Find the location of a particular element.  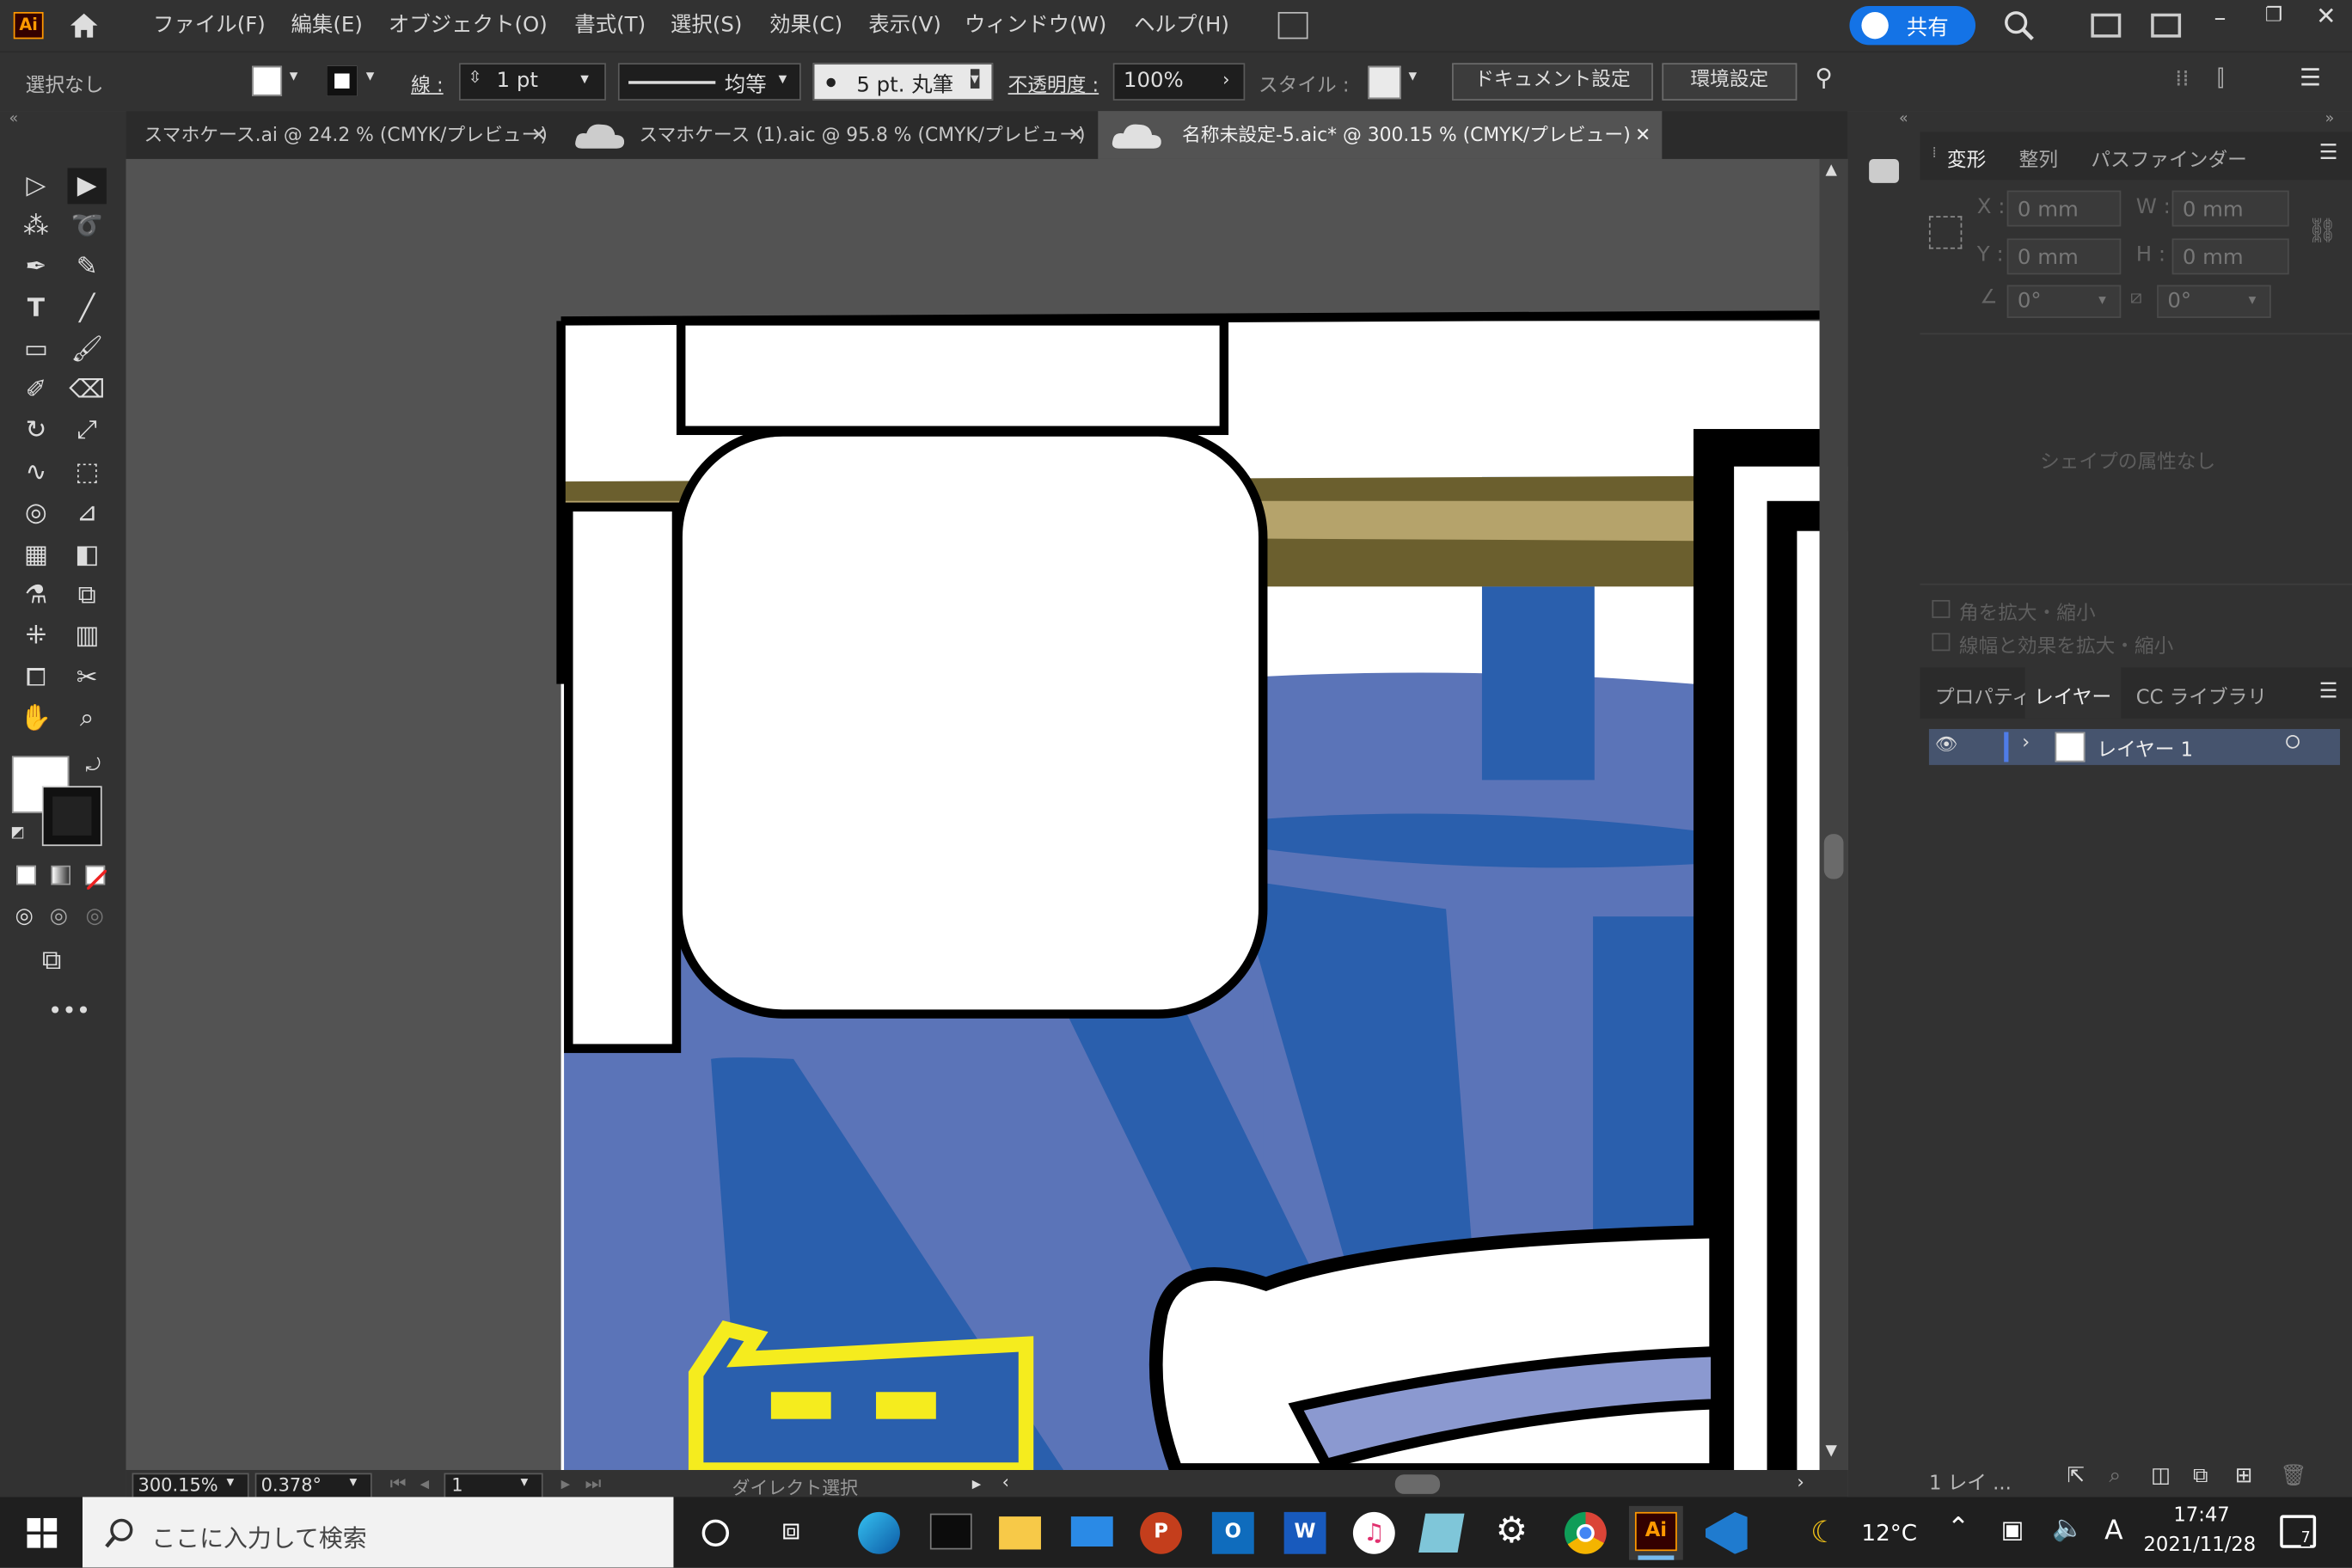

stroke-weight-field: ⇳ 1 pt ▾ is located at coordinates (532, 82).